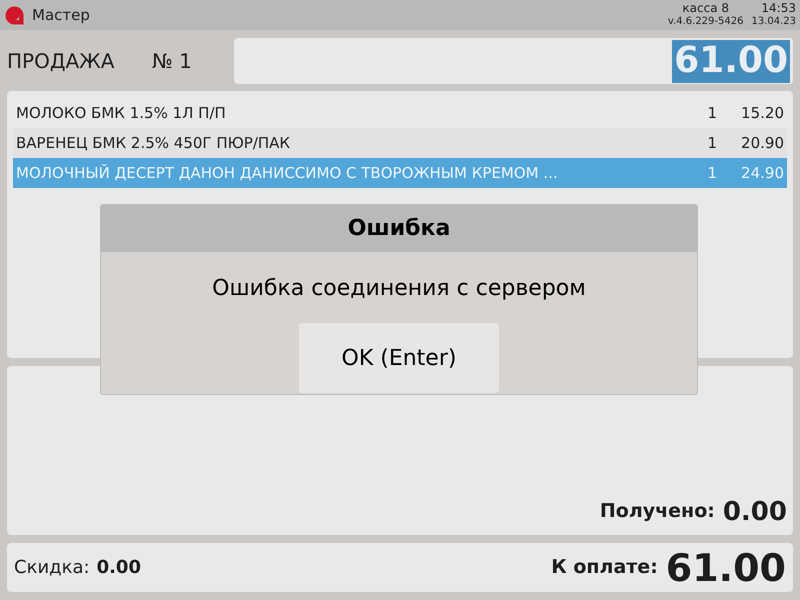 The image size is (800, 600). I want to click on version-label: v.4.6.229-5426, so click(706, 22).